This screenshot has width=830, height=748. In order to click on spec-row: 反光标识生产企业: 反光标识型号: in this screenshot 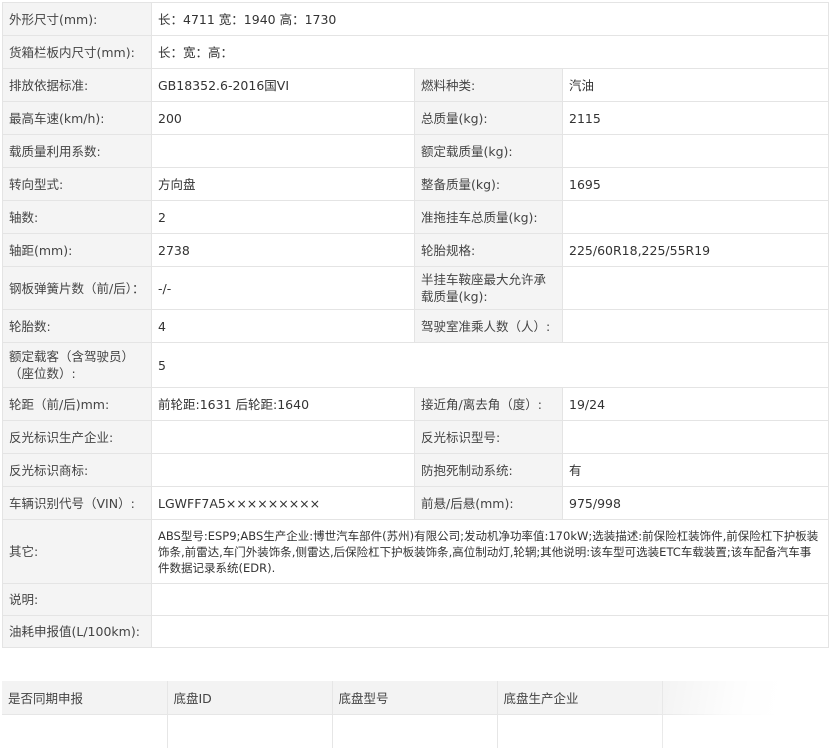, I will do `click(415, 437)`.